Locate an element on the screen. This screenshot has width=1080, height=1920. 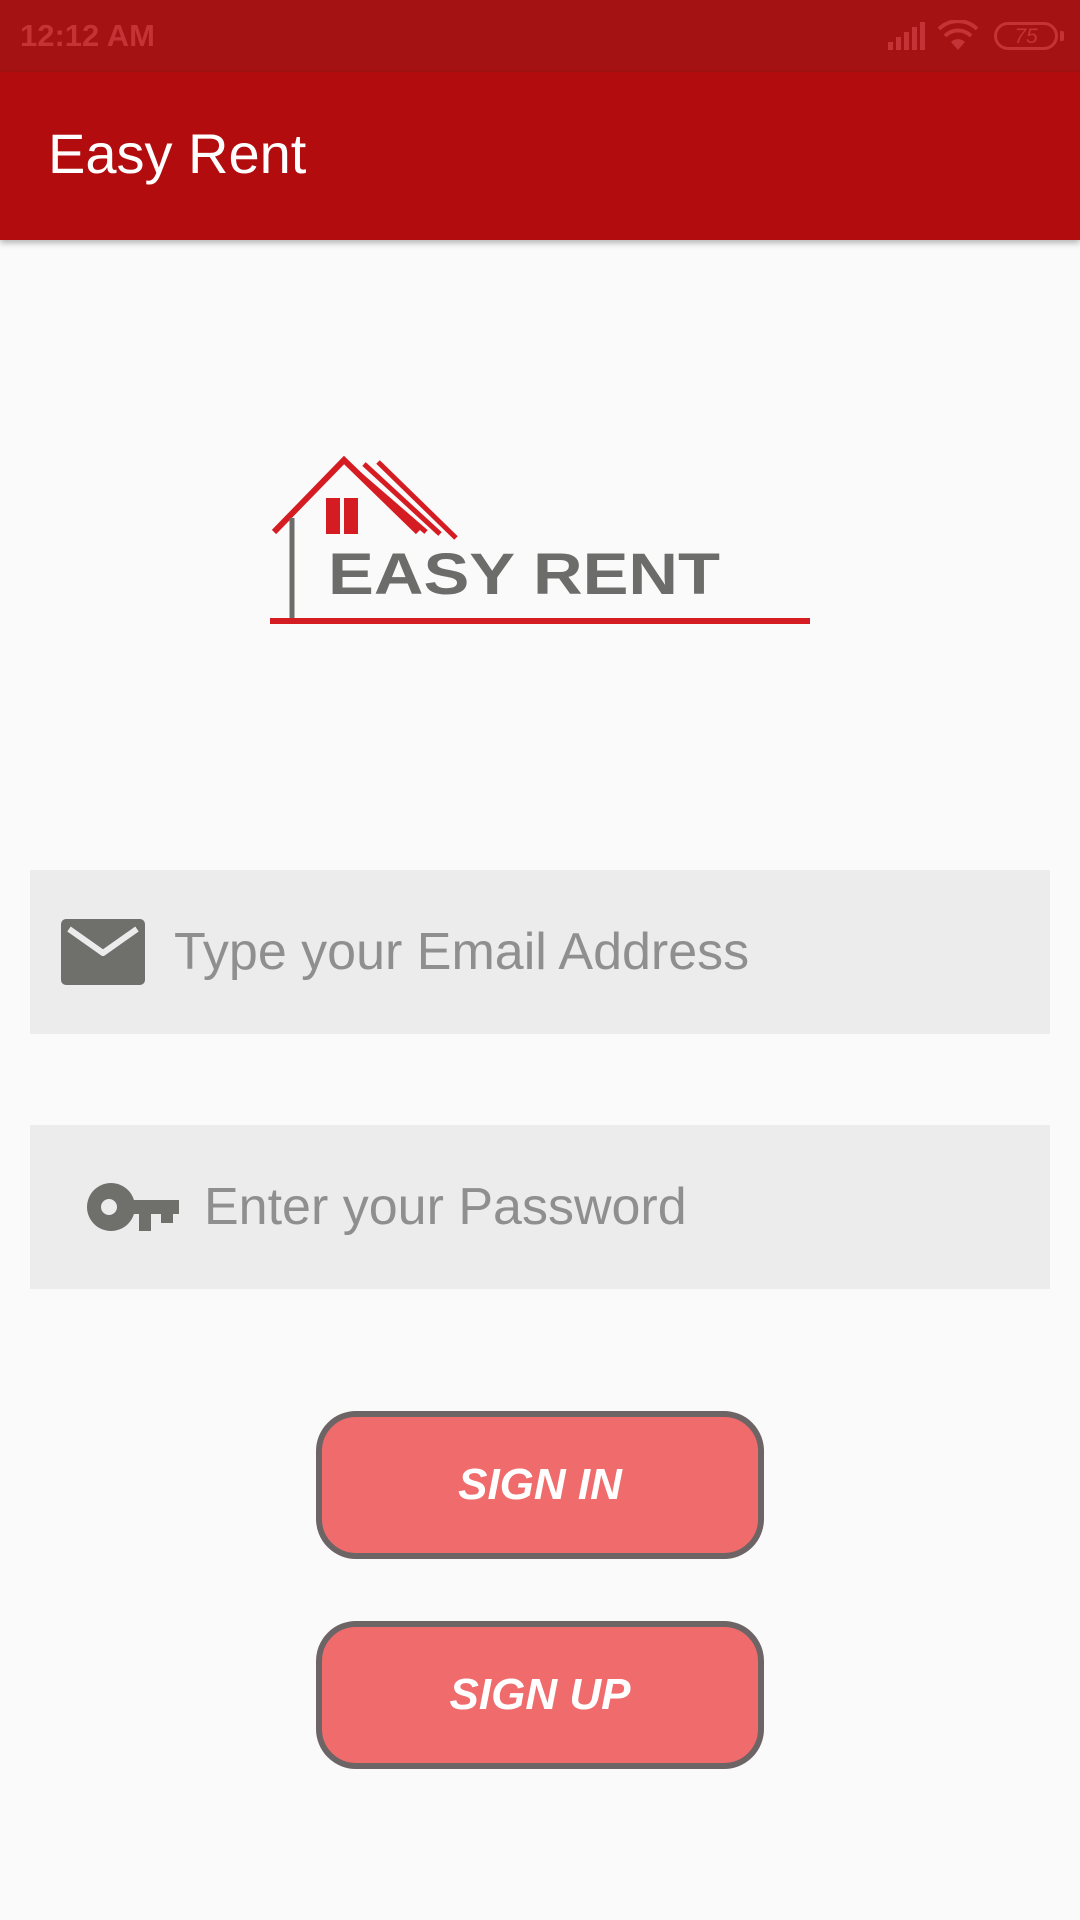
password-field-container is located at coordinates (540, 1207).